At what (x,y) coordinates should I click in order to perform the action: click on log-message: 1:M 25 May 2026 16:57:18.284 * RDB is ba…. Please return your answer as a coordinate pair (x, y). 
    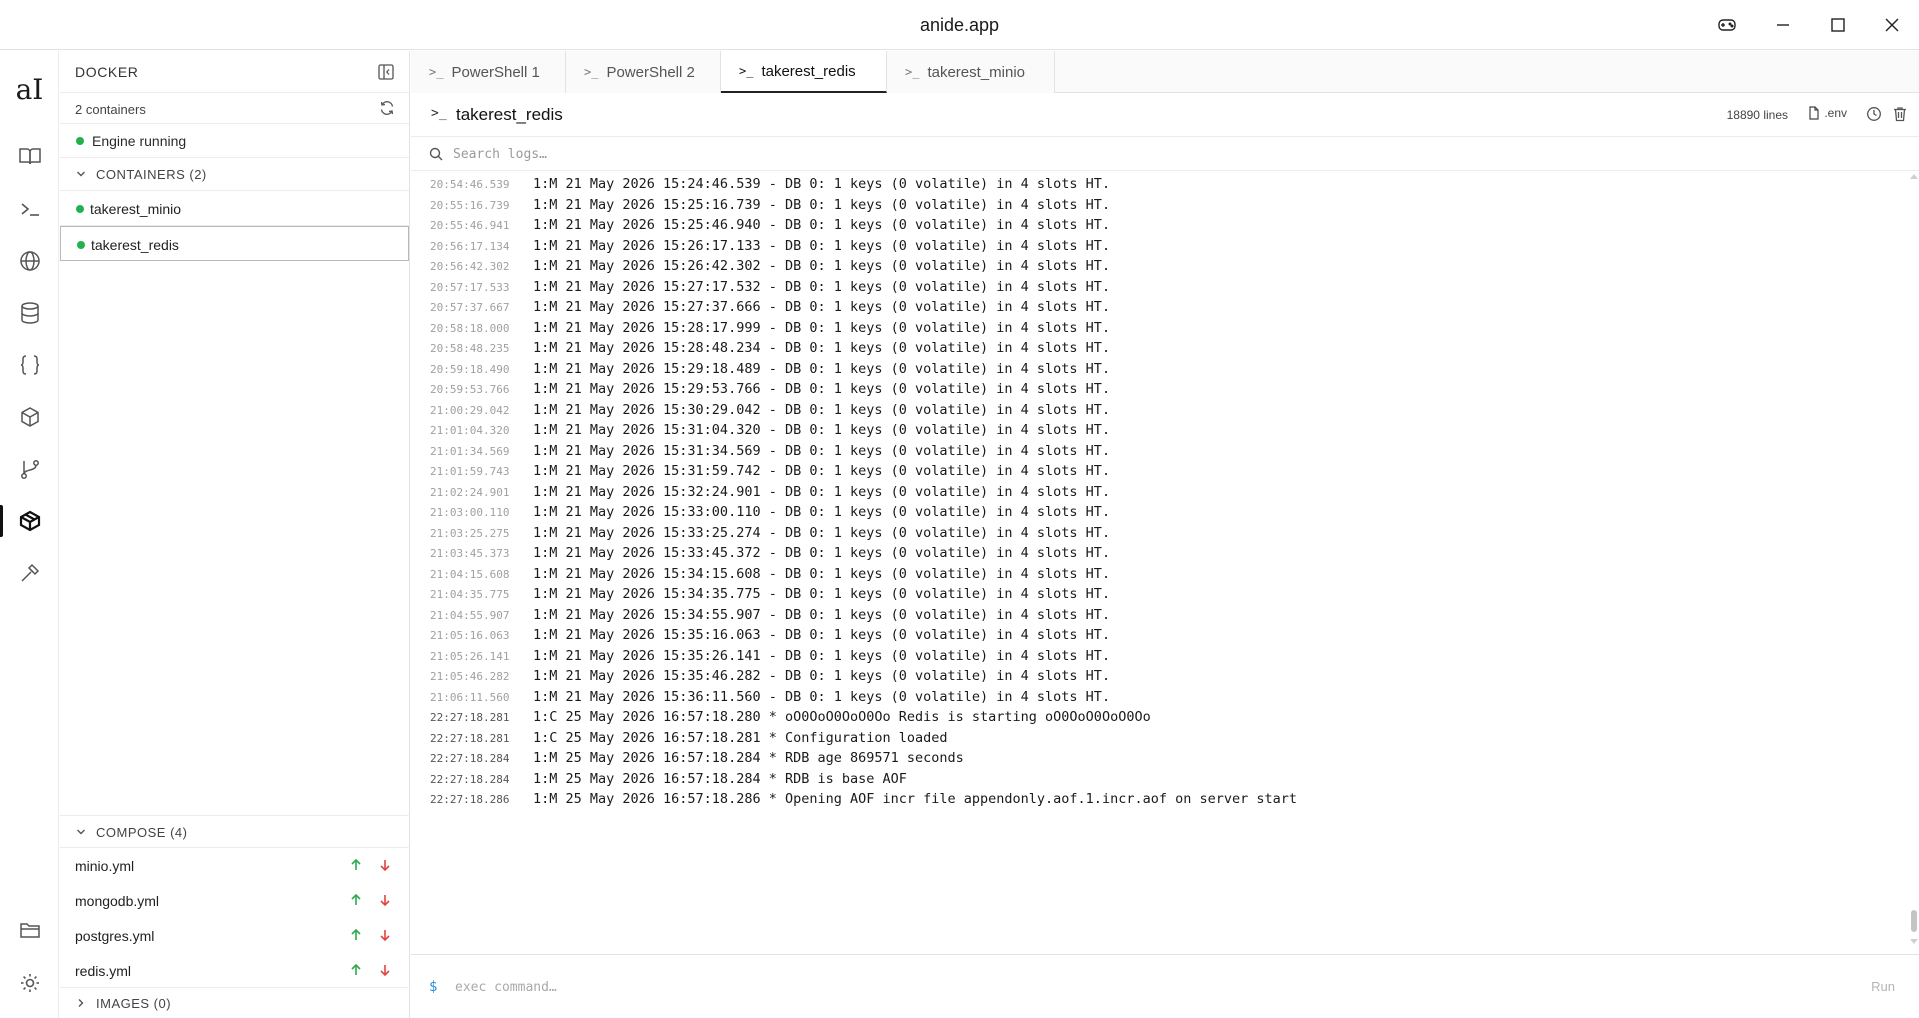
    Looking at the image, I should click on (720, 778).